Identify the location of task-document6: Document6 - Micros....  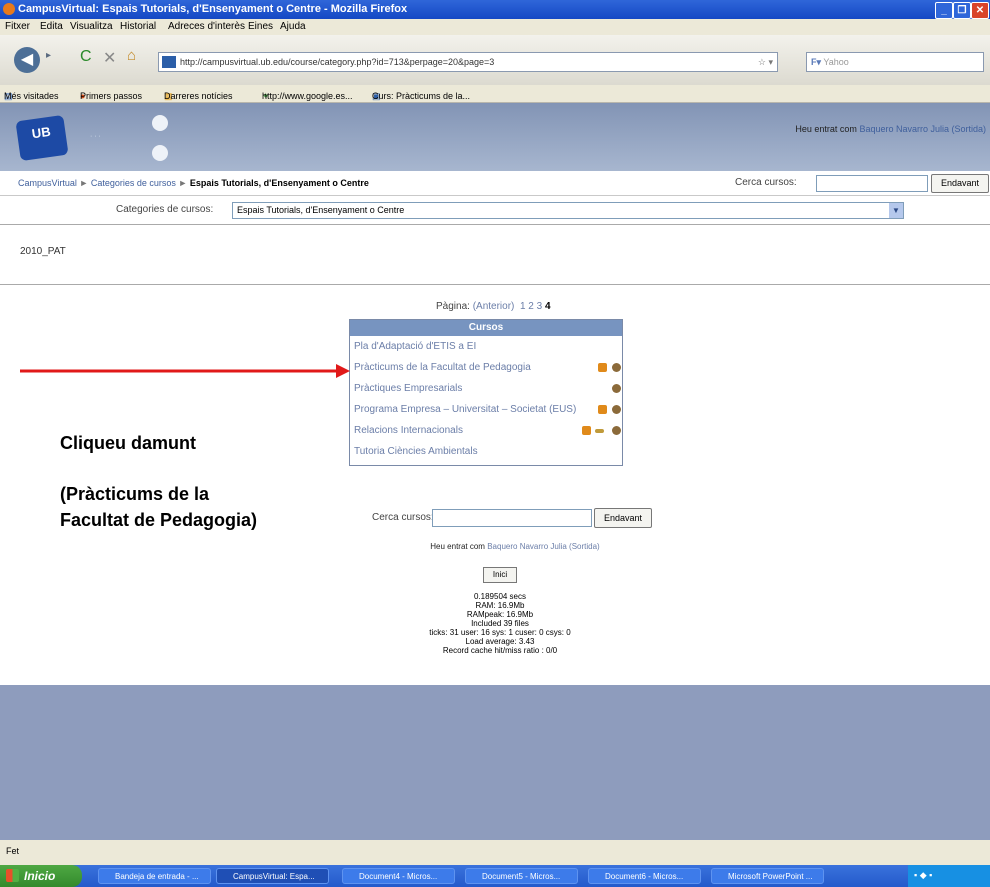
(644, 876).